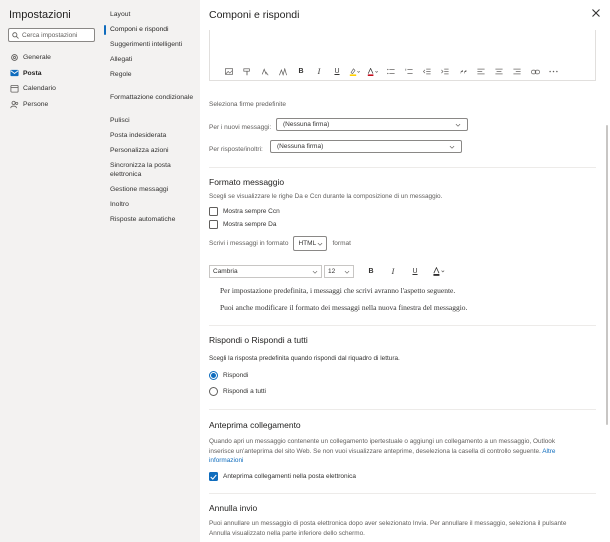  What do you see at coordinates (14, 88) in the screenshot?
I see `calendar-icon` at bounding box center [14, 88].